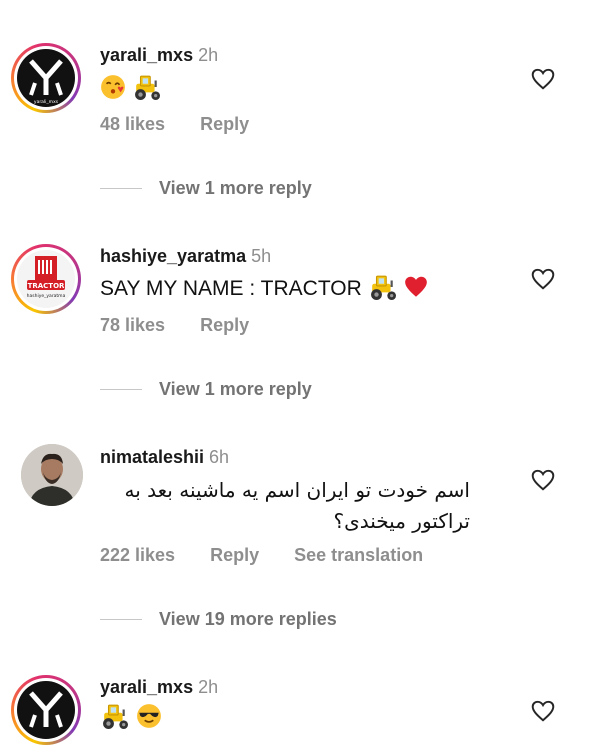 This screenshot has height=745, width=594. Describe the element at coordinates (113, 87) in the screenshot. I see `kissing-face-emoji` at that location.